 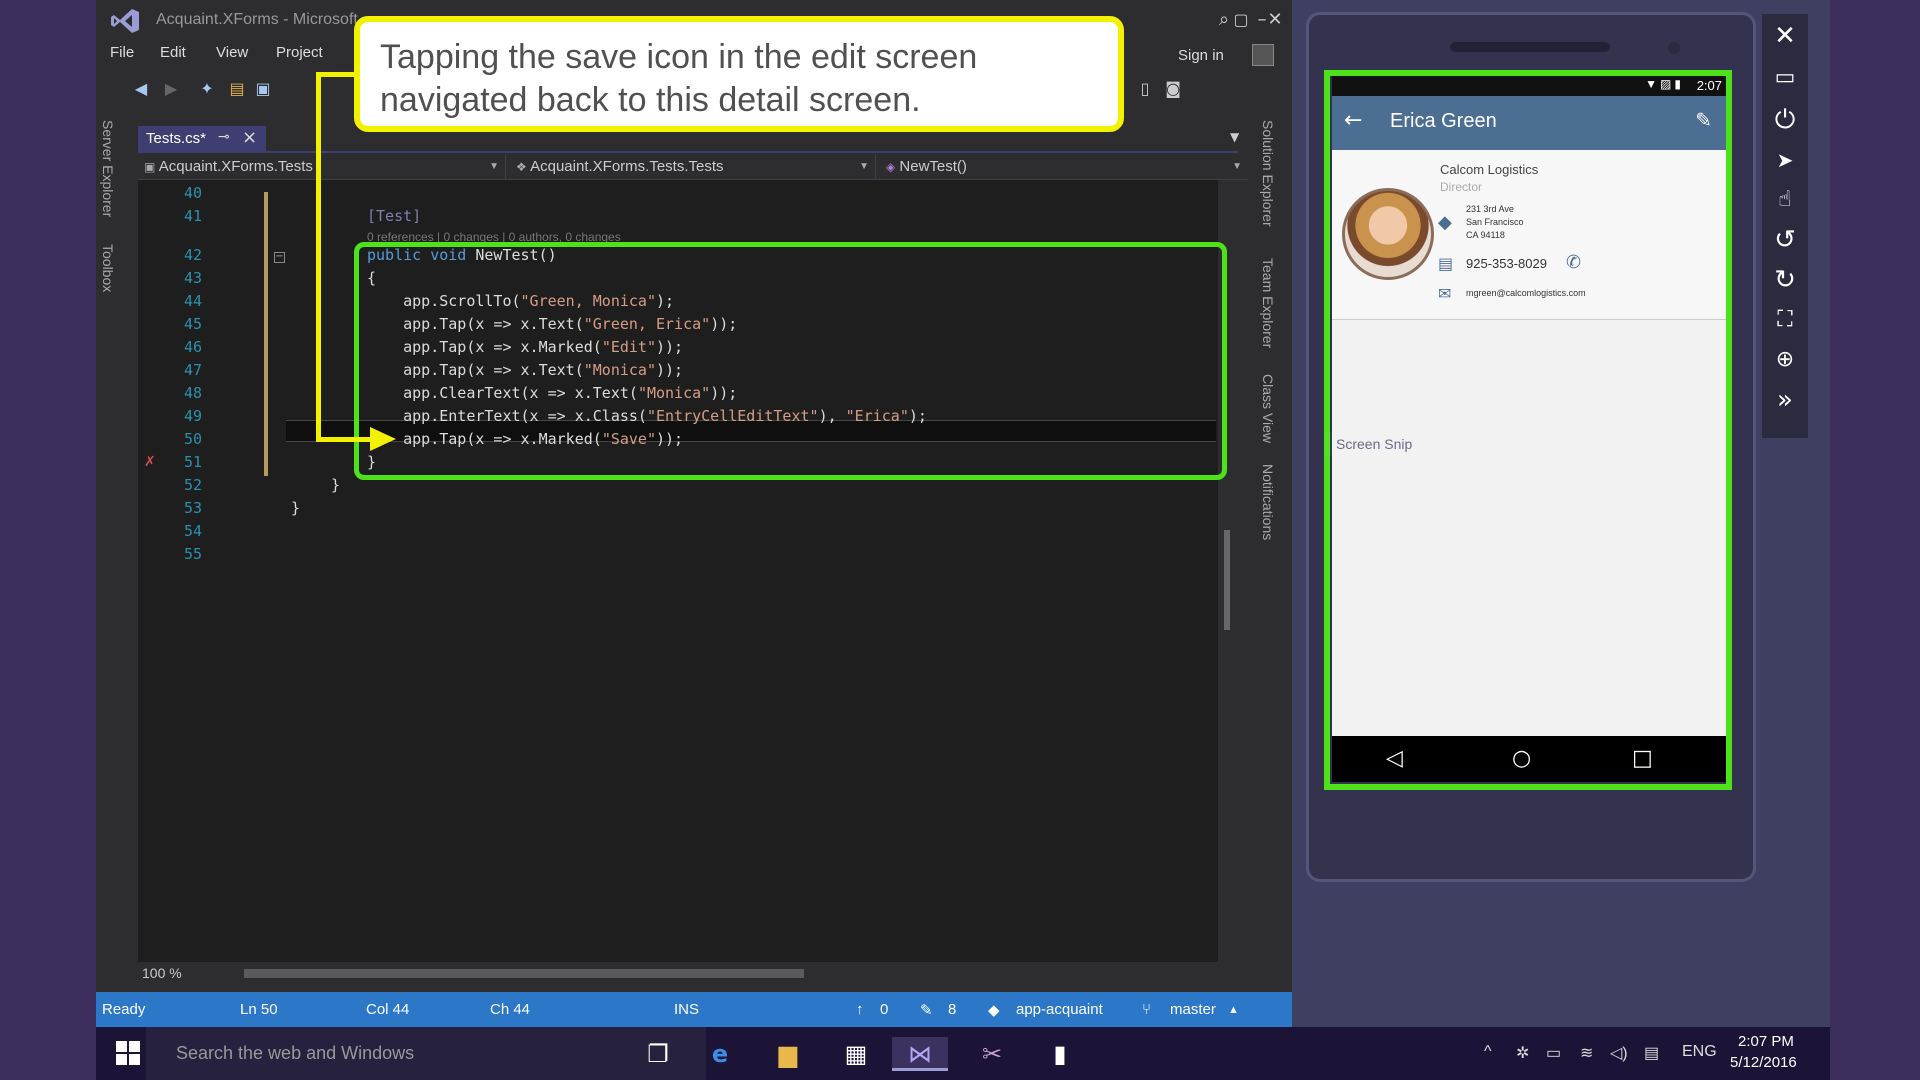 I want to click on camera-icon: ◙, so click(x=1173, y=89).